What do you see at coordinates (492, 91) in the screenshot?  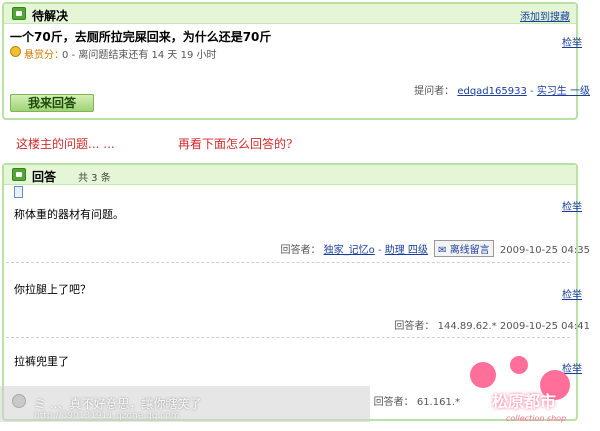 I see `asker-name-link: edqad165933` at bounding box center [492, 91].